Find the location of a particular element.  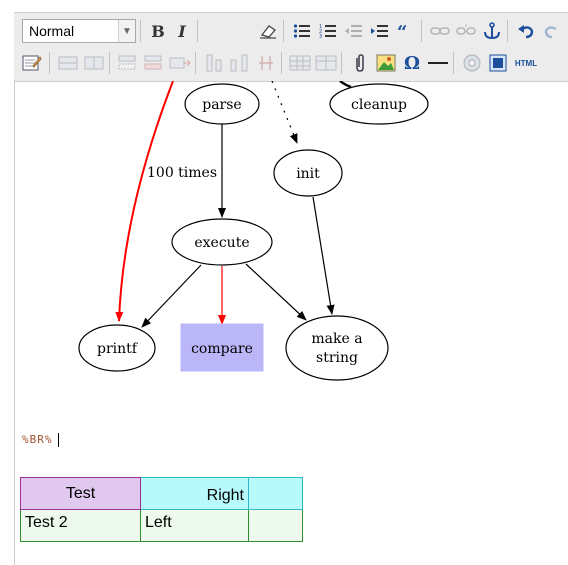

node-printf-label: printf is located at coordinates (118, 349).